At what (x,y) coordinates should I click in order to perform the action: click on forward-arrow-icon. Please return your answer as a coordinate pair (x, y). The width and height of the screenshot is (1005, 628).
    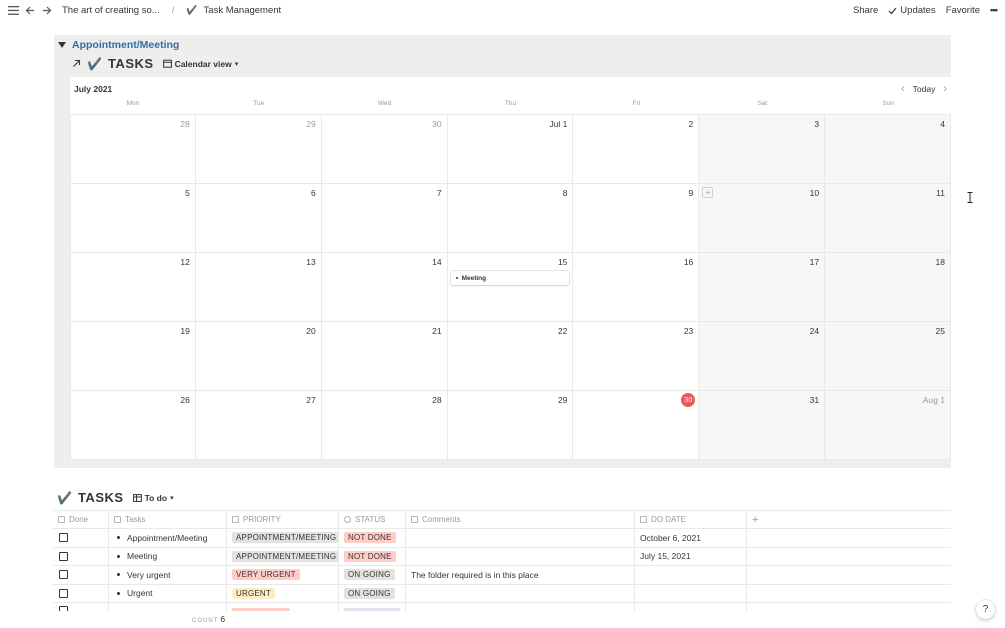
    Looking at the image, I should click on (47, 11).